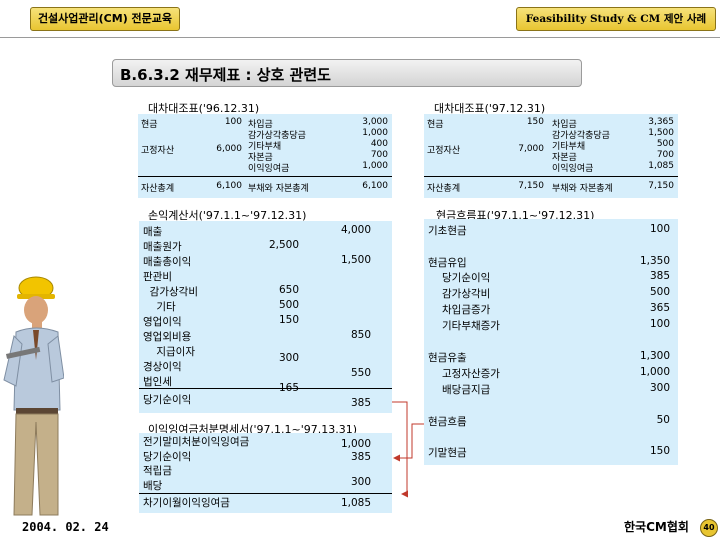  What do you see at coordinates (65, 527) in the screenshot?
I see `footer-date: 2004. 02. 24` at bounding box center [65, 527].